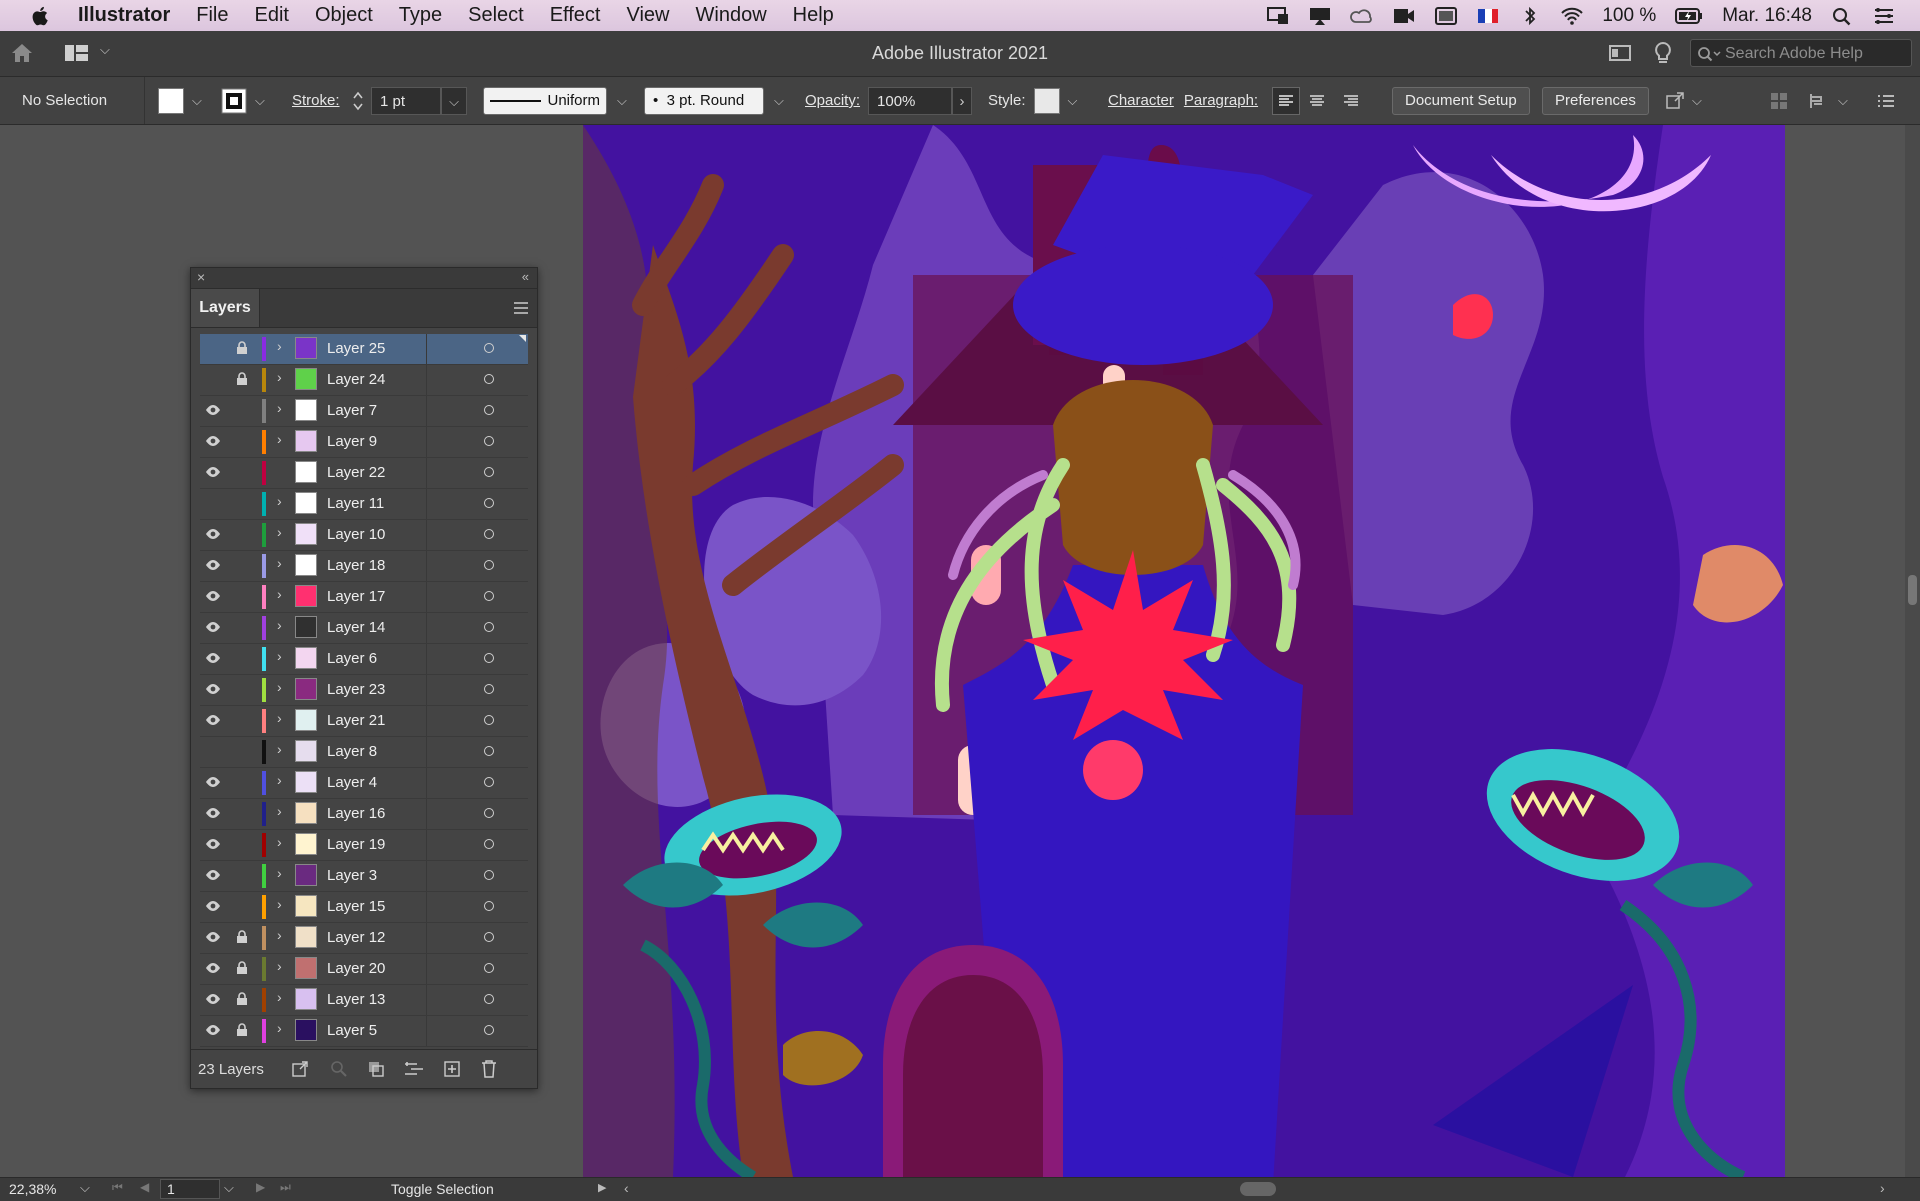 The width and height of the screenshot is (1920, 1201). Describe the element at coordinates (225, 308) in the screenshot. I see `tab-layers: Layers` at that location.